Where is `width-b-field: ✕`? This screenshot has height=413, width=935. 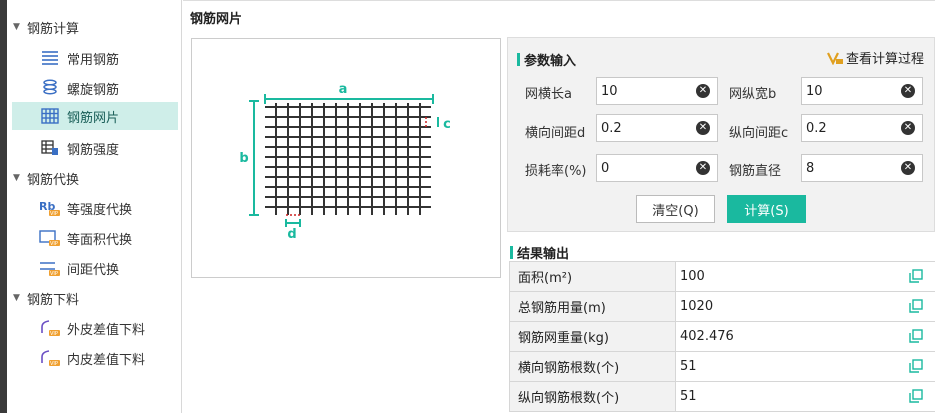 width-b-field: ✕ is located at coordinates (862, 91).